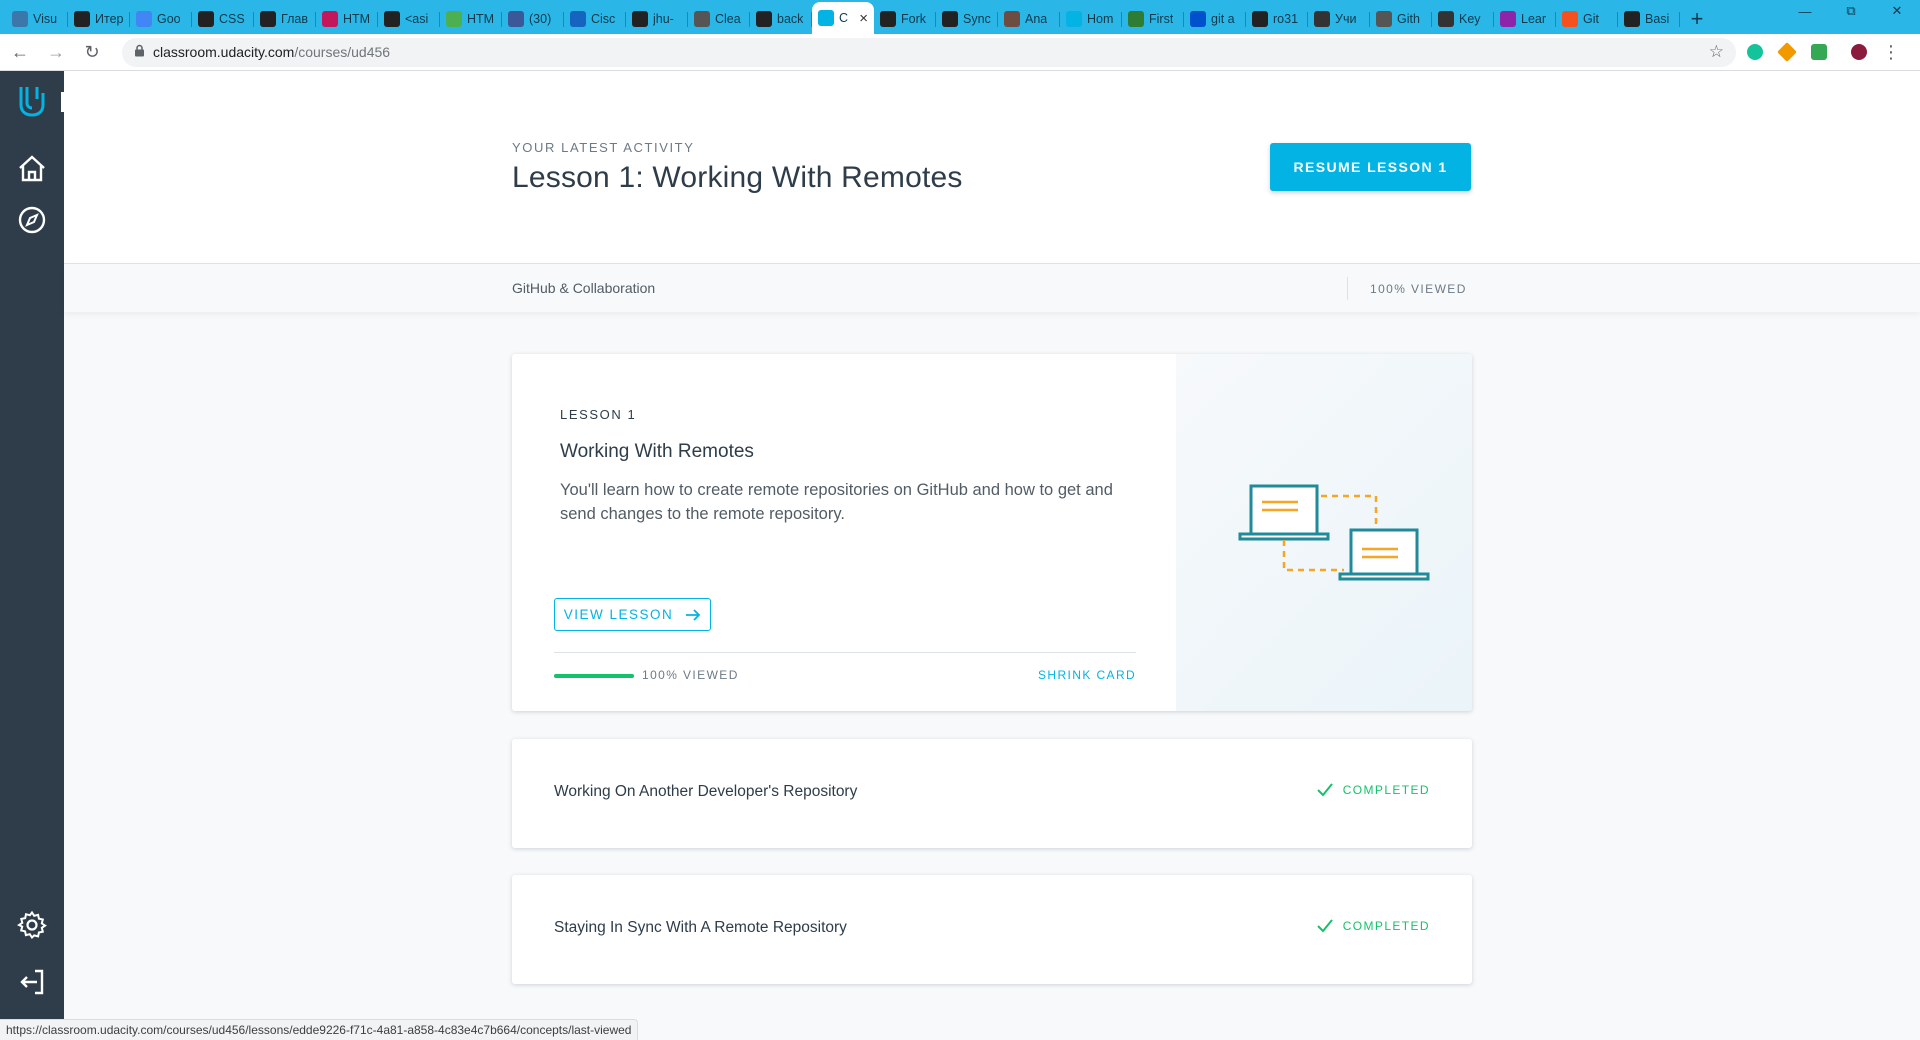 The height and width of the screenshot is (1040, 1920). I want to click on circle-slash-icon, so click(82, 19).